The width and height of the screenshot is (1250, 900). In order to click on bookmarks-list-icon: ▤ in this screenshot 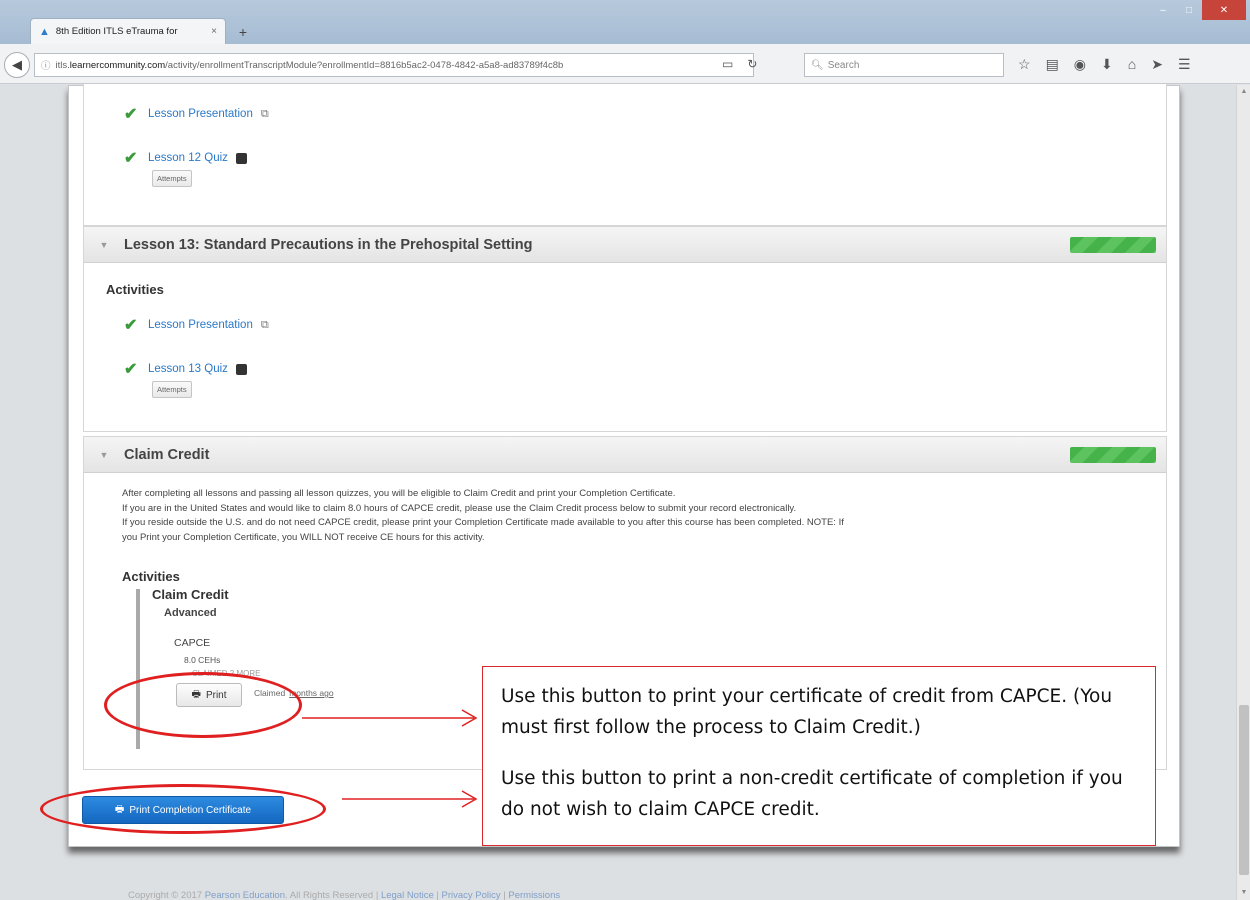, I will do `click(1052, 64)`.